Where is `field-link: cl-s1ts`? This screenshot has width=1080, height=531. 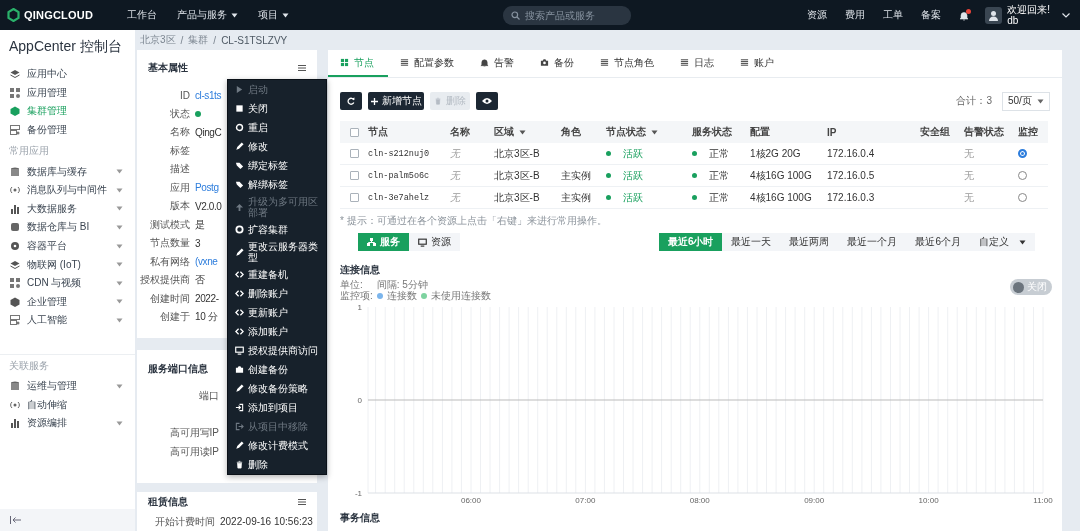 field-link: cl-s1ts is located at coordinates (208, 95).